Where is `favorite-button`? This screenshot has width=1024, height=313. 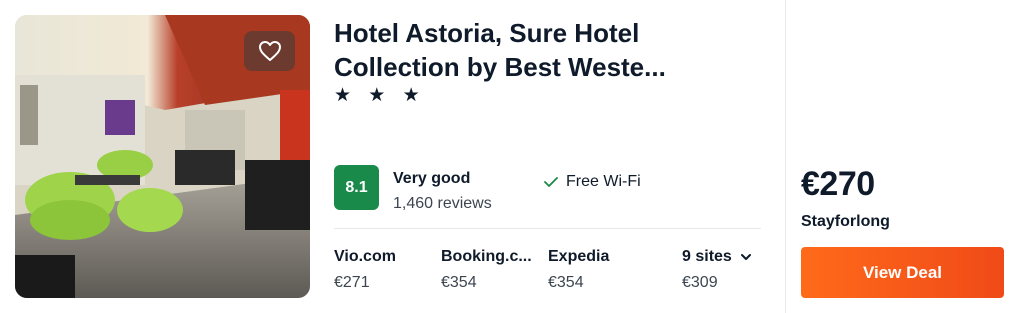
favorite-button is located at coordinates (269, 51).